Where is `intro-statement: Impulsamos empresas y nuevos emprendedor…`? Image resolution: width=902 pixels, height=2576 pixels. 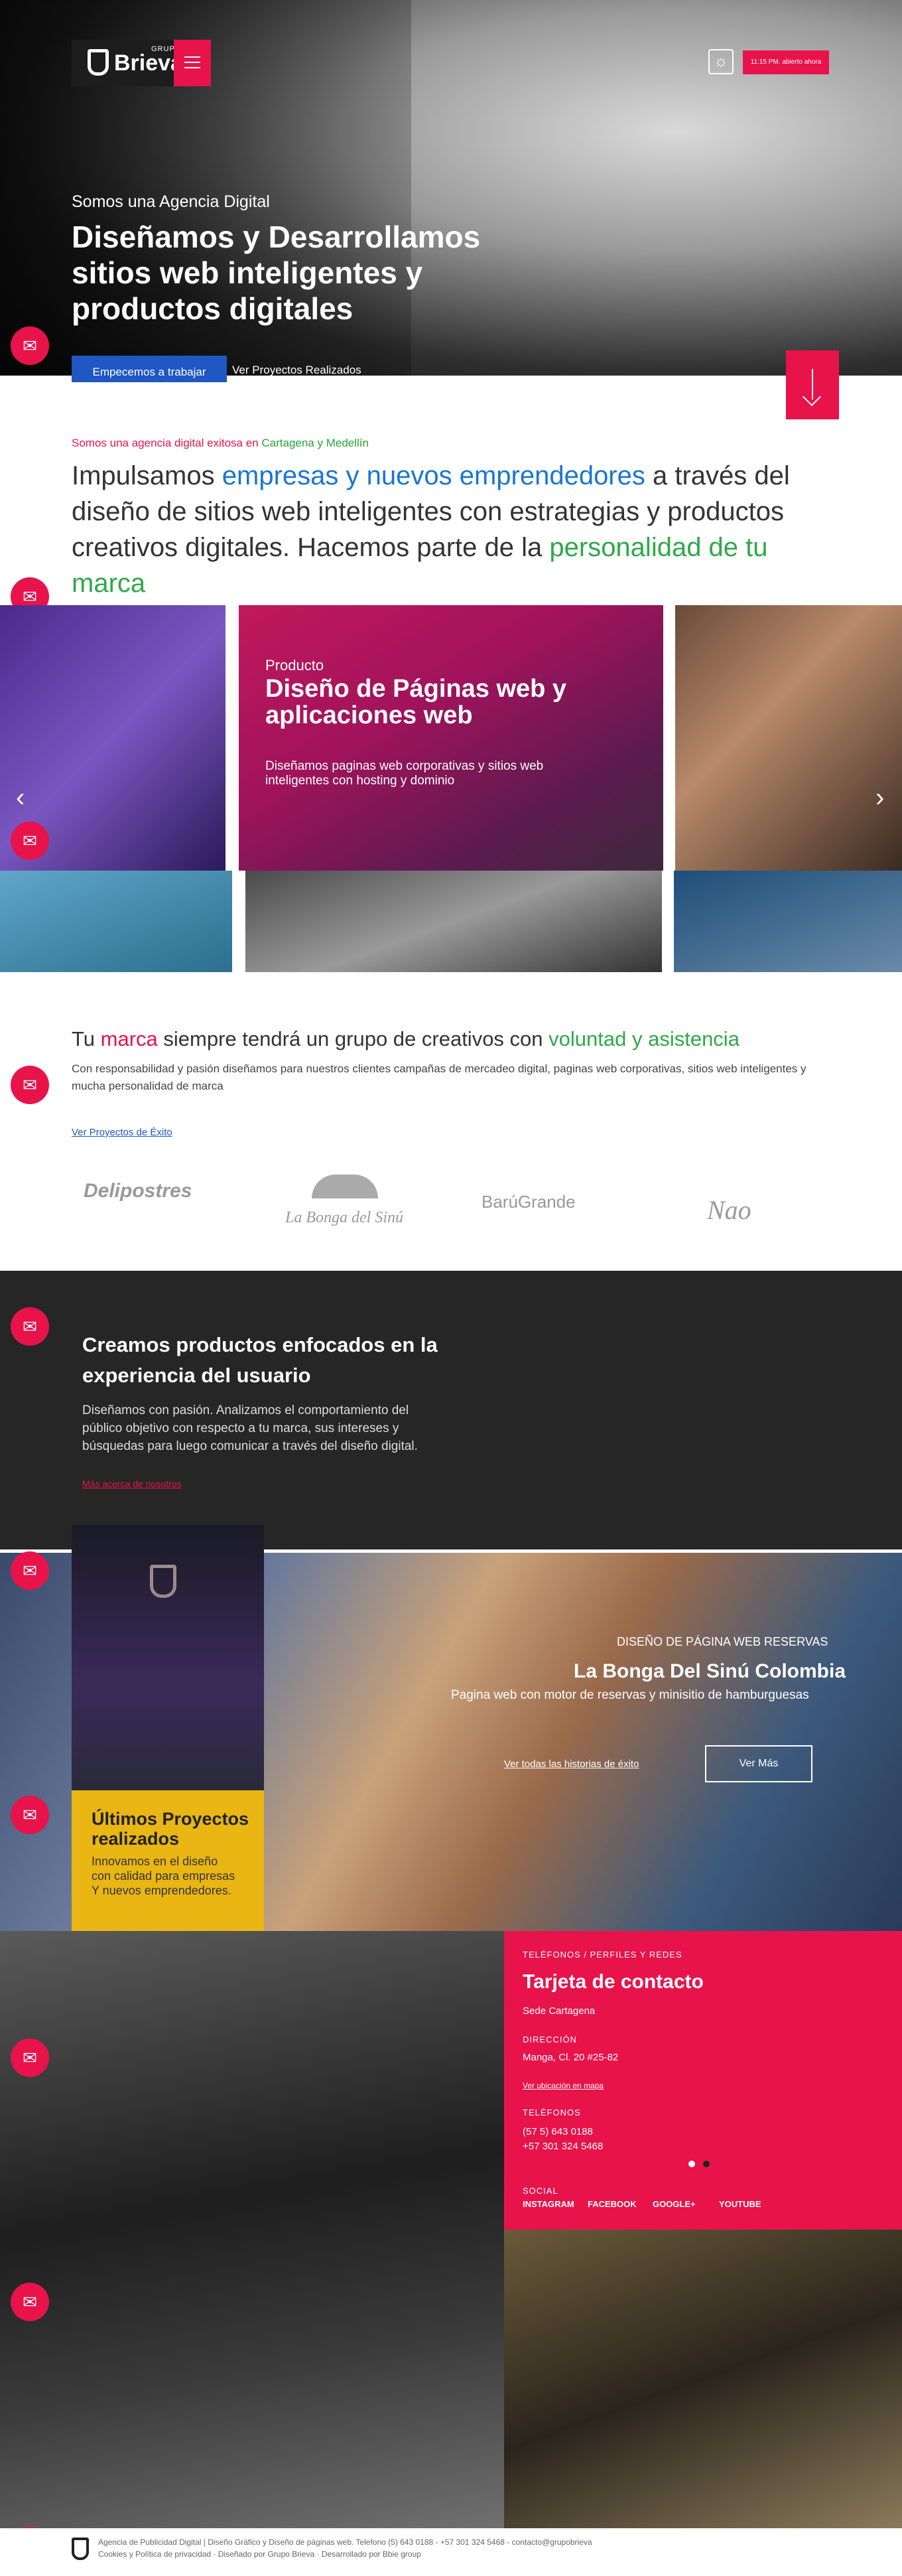 intro-statement: Impulsamos empresas y nuevos emprendedor… is located at coordinates (453, 529).